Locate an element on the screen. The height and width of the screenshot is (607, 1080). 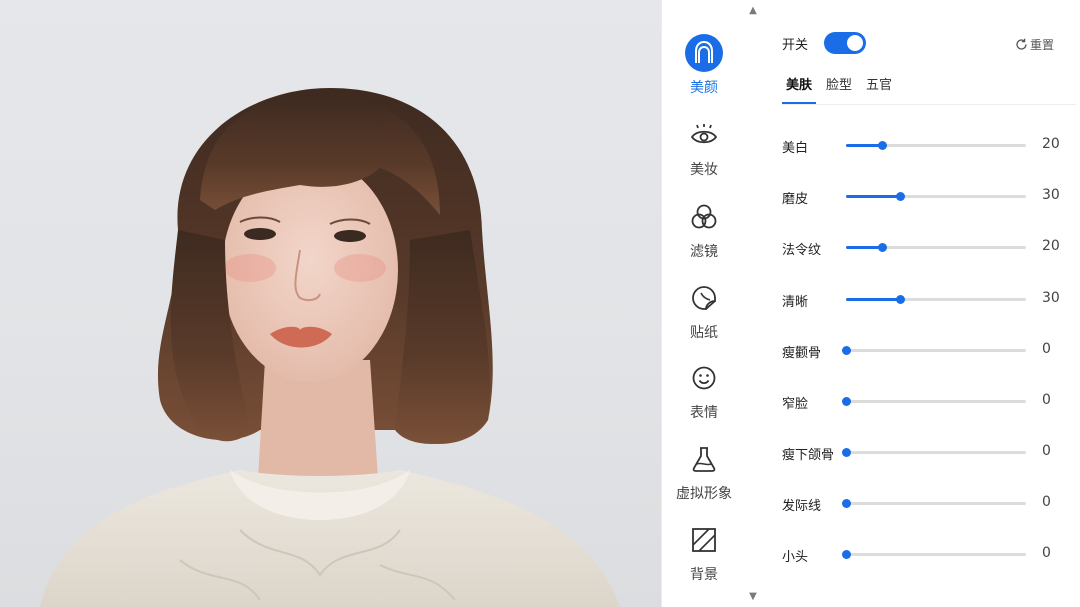
background-icon is located at coordinates (704, 540).